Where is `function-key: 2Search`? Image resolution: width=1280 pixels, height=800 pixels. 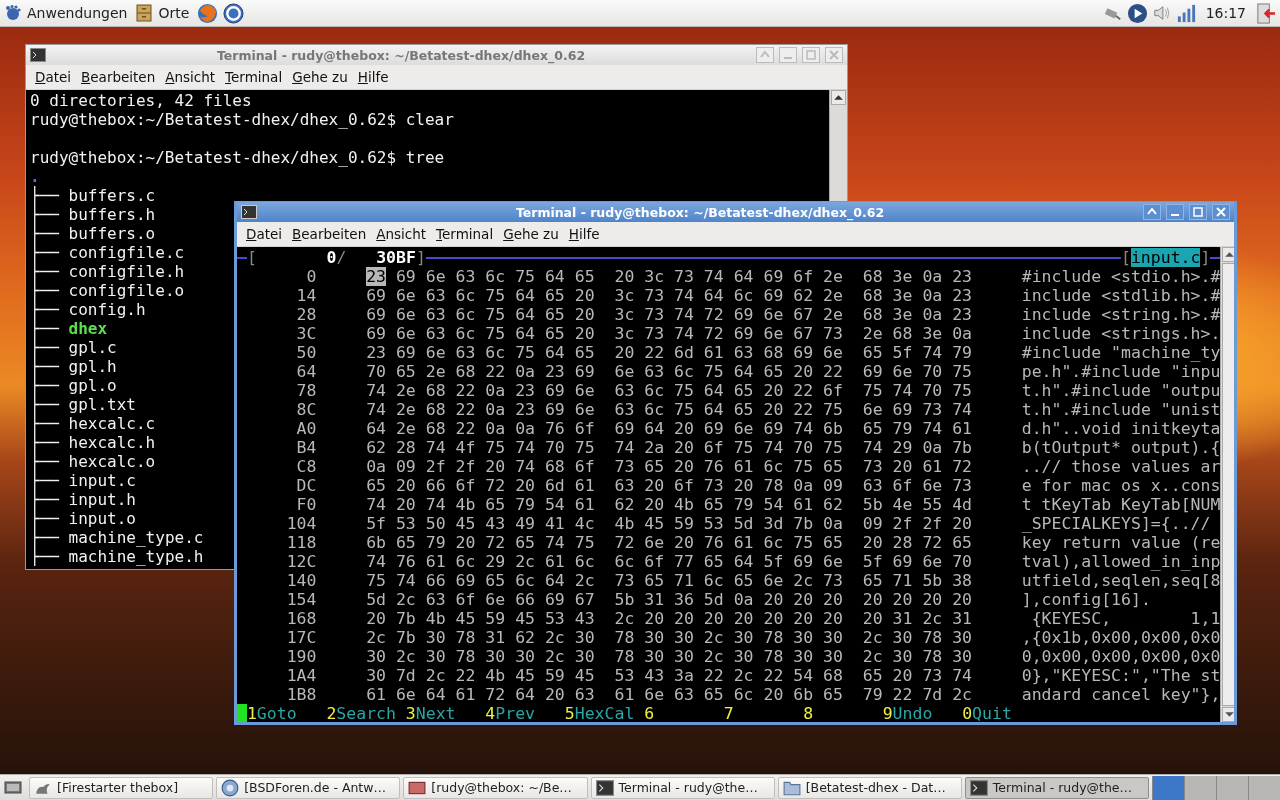 function-key: 2Search is located at coordinates (366, 713).